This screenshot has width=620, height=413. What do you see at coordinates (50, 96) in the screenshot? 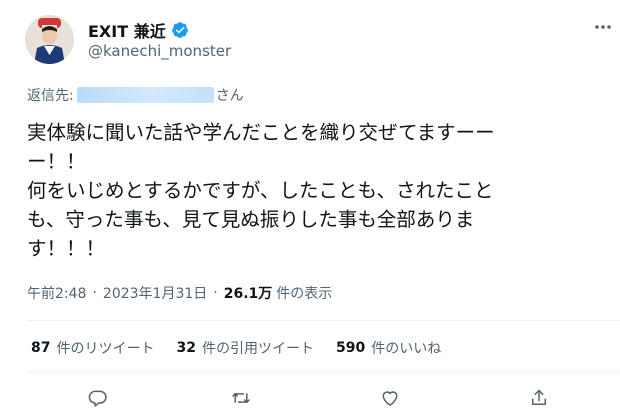
I see `reply-to-prefix: 返信先:` at bounding box center [50, 96].